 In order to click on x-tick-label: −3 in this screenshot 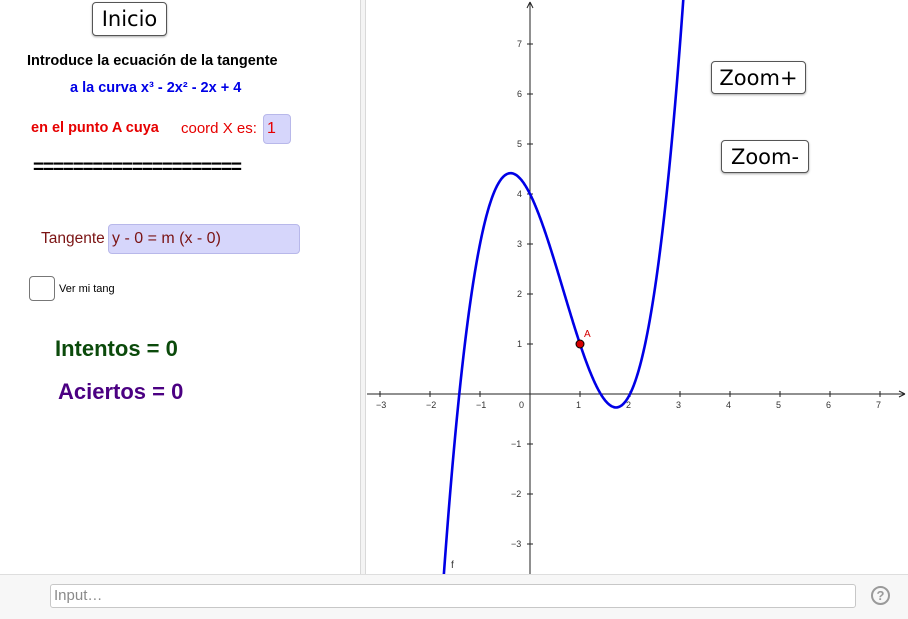, I will do `click(381, 405)`.